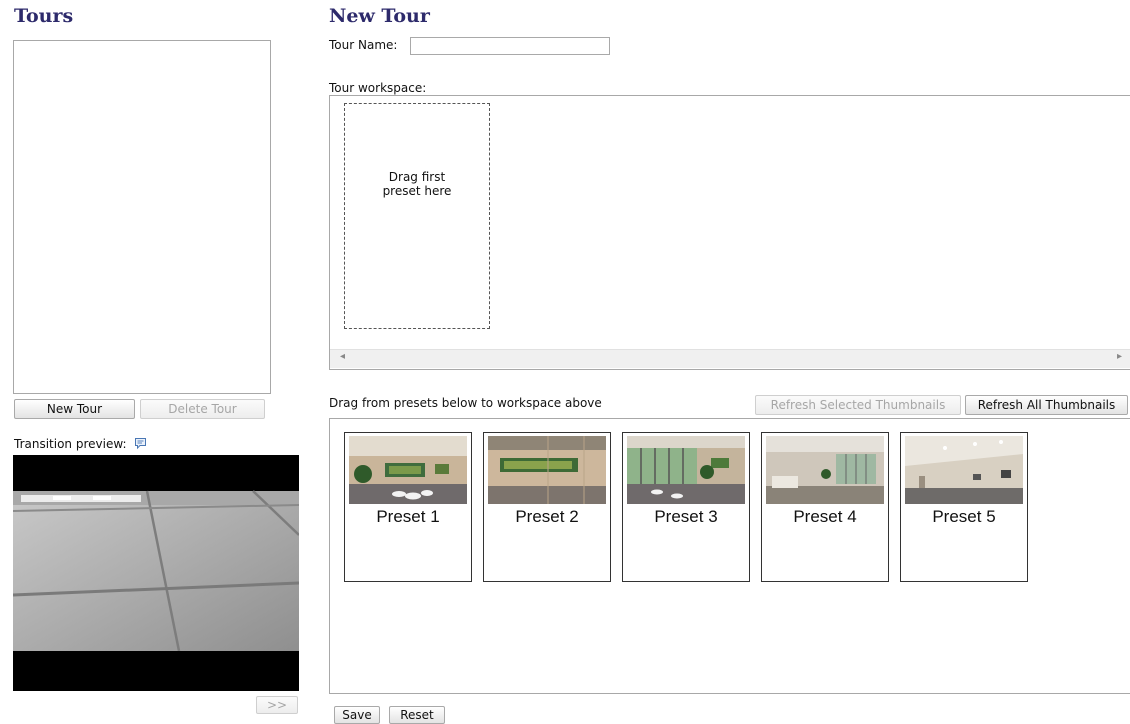 Image resolution: width=1130 pixels, height=724 pixels. I want to click on next-transition-button: >>, so click(277, 705).